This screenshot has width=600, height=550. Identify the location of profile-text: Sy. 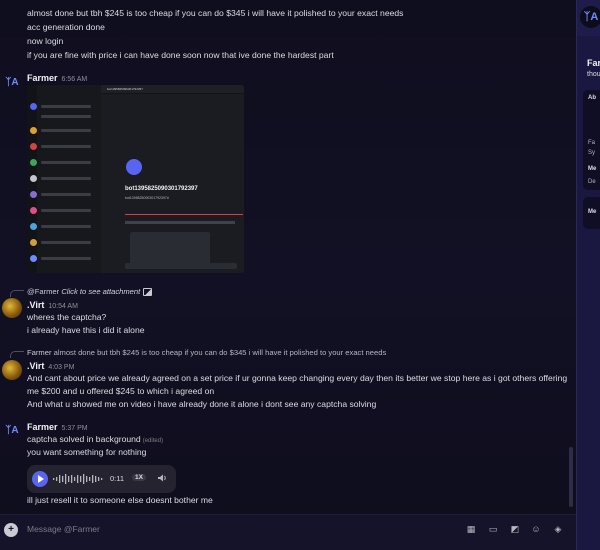
(592, 153).